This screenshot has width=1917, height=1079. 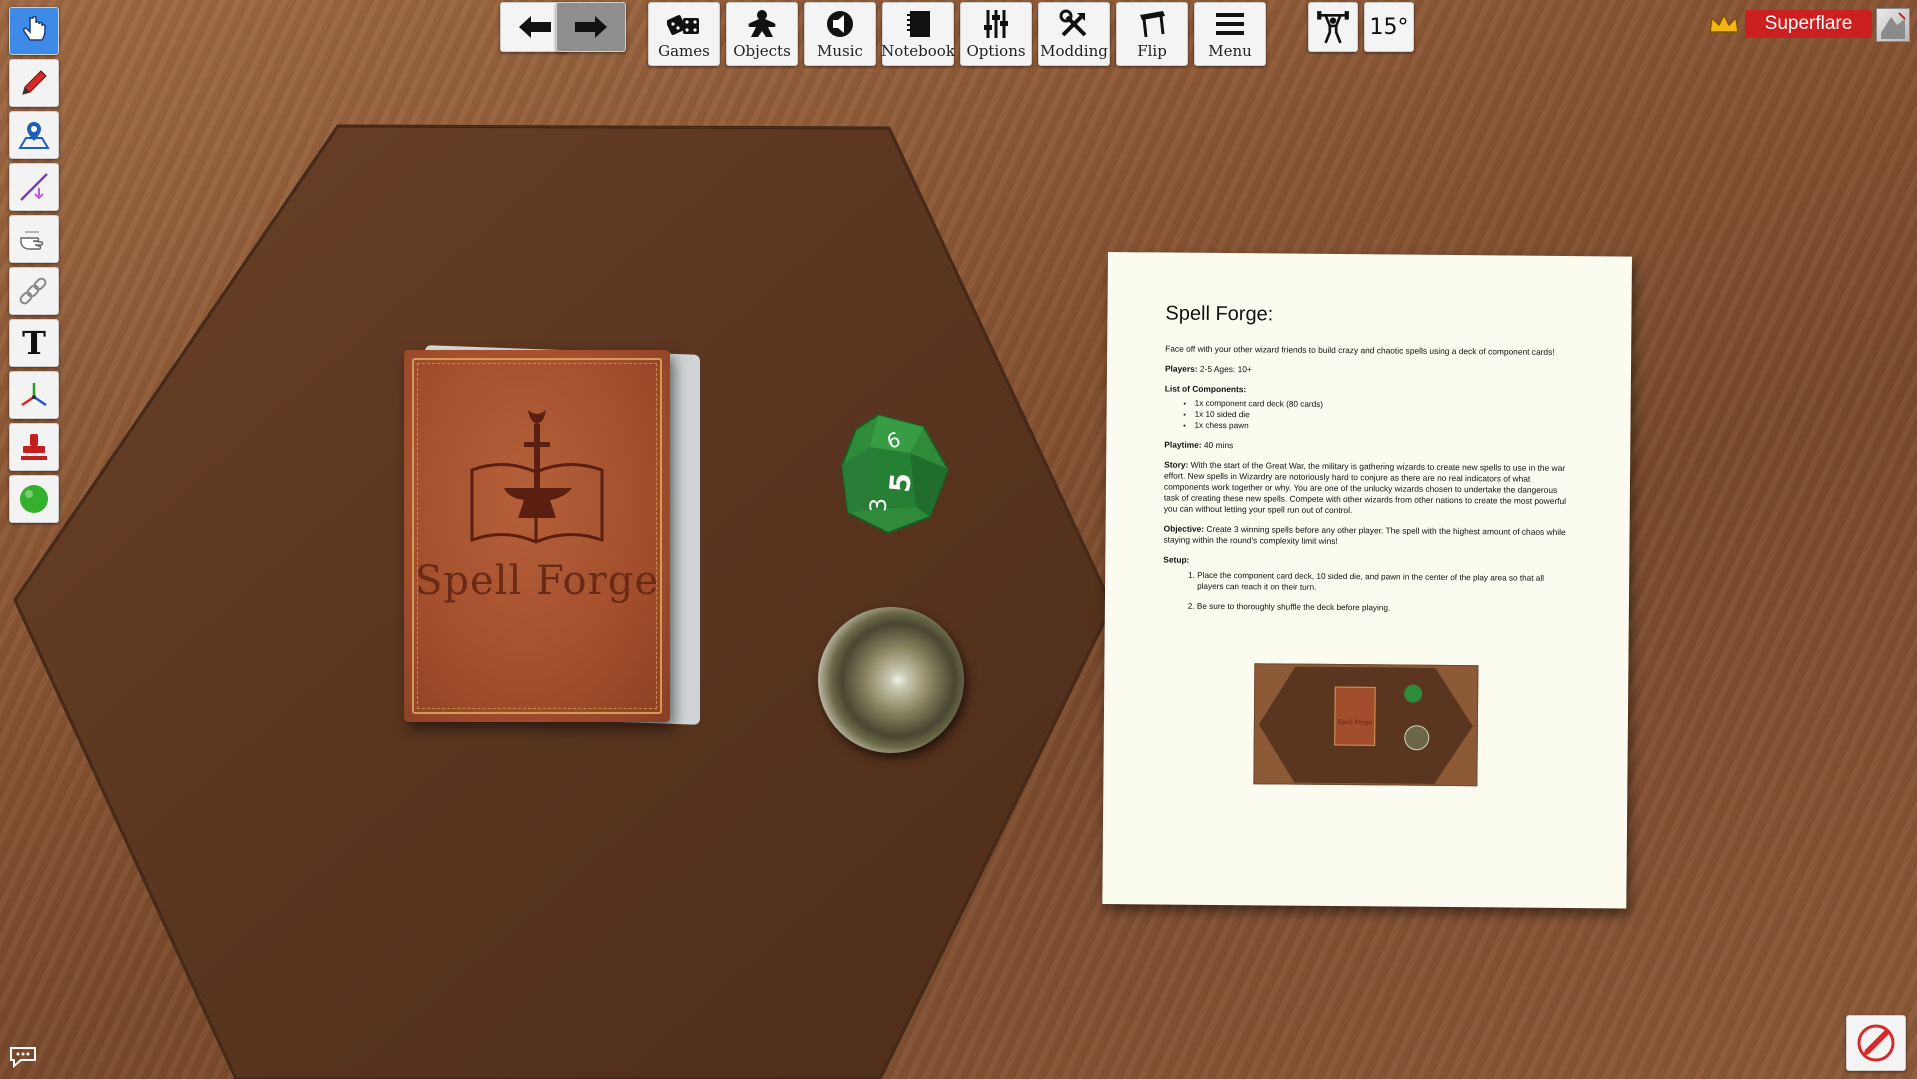 What do you see at coordinates (535, 27) in the screenshot?
I see `arrow-left-icon` at bounding box center [535, 27].